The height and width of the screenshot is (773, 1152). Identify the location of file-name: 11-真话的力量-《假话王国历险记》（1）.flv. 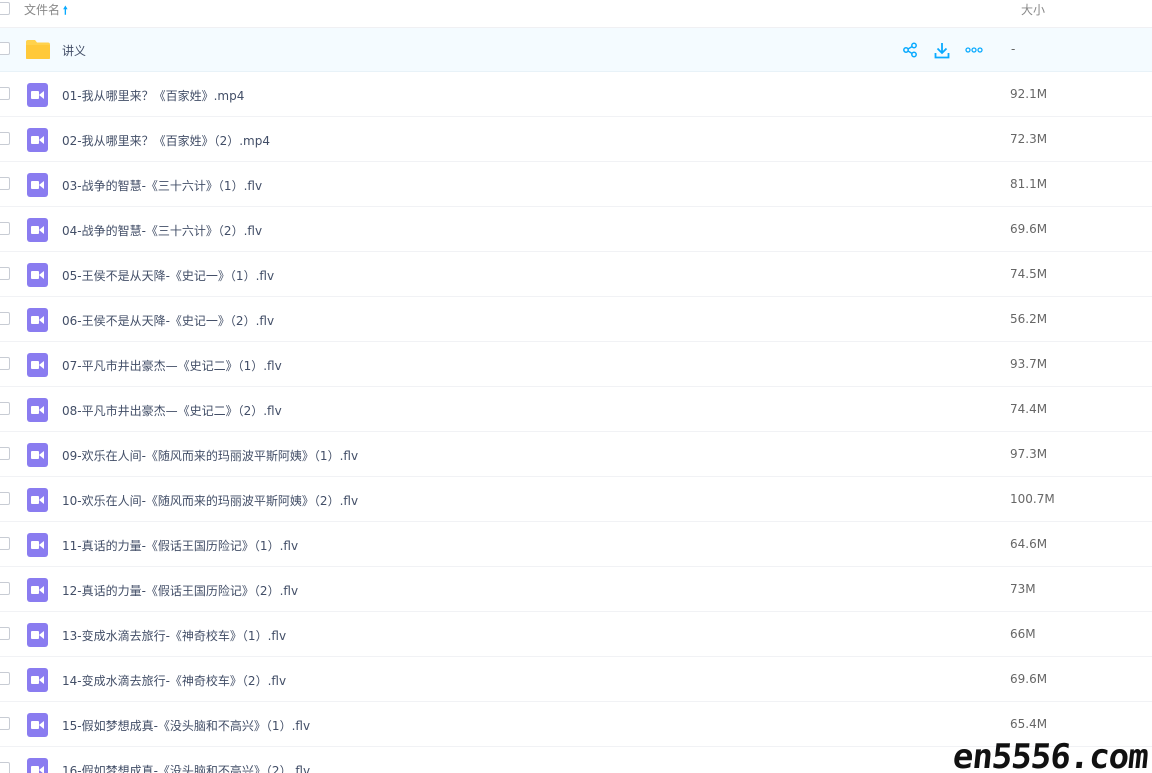
(180, 545).